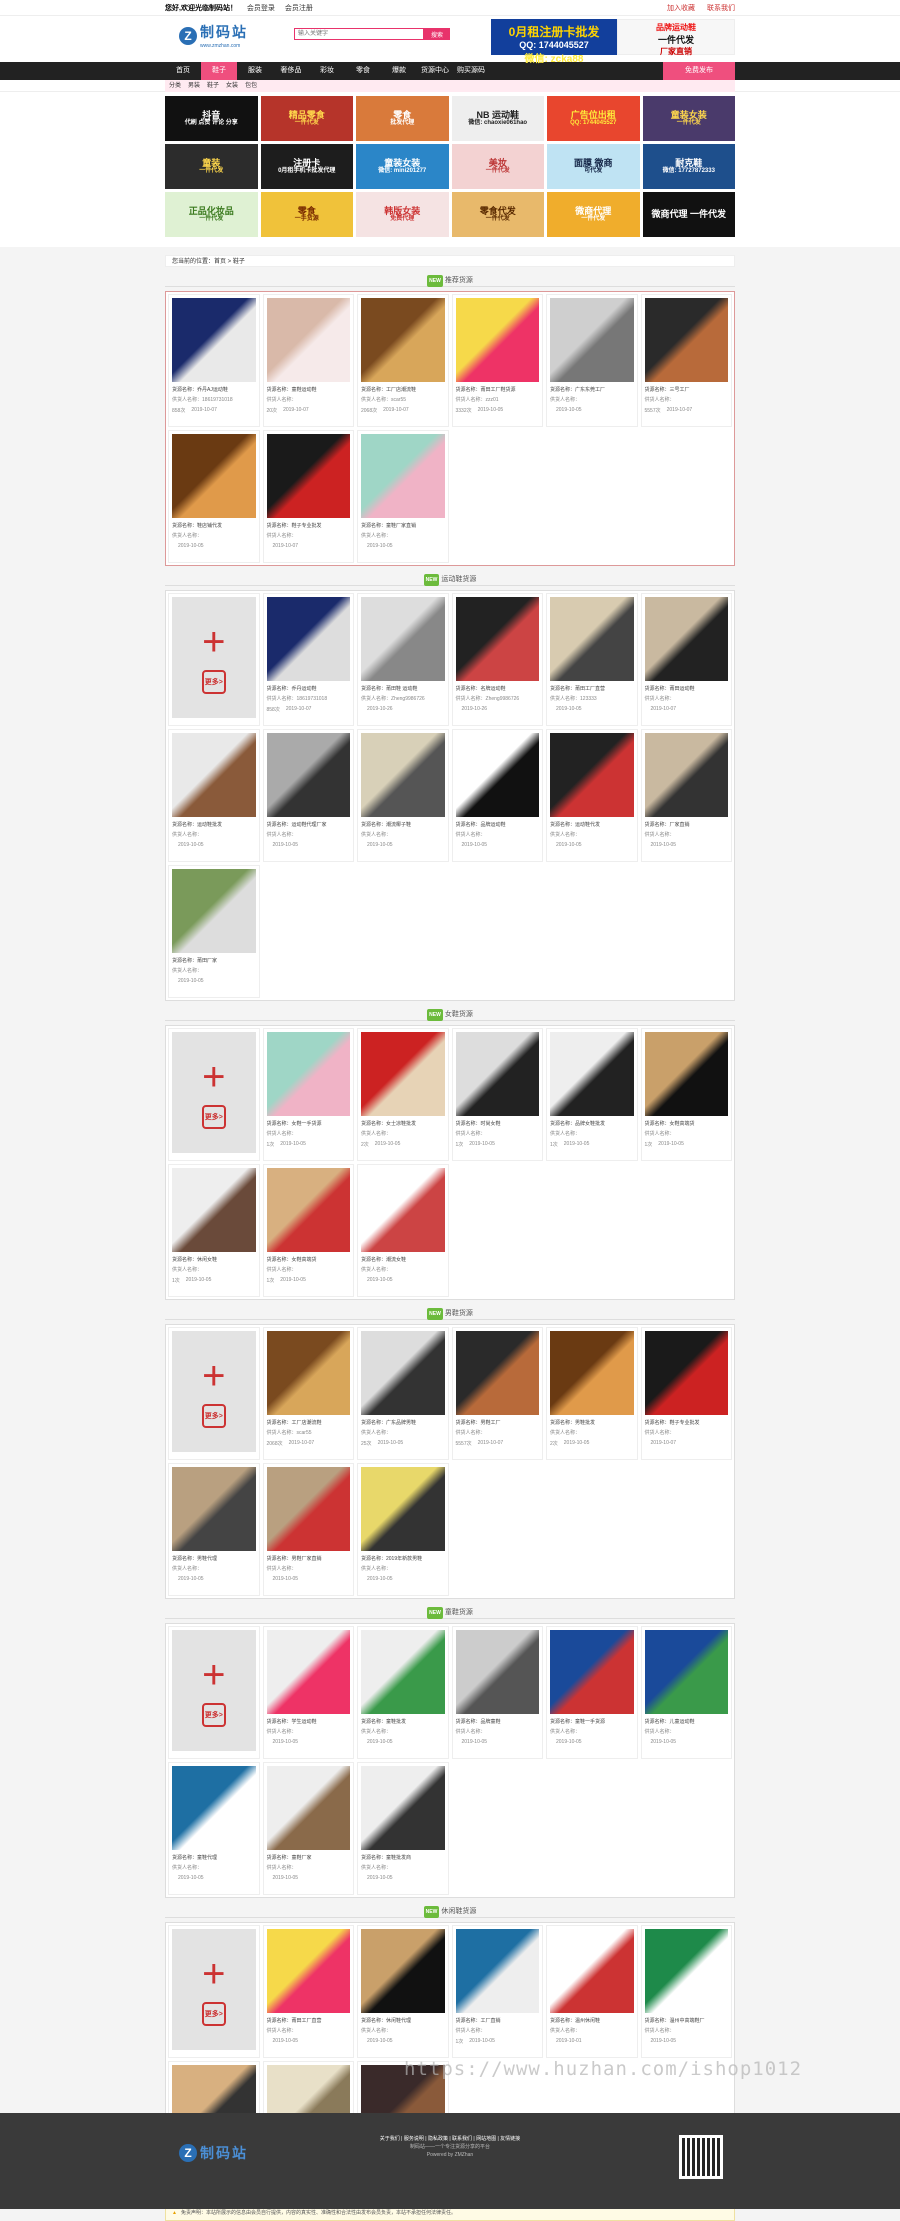  I want to click on goods-card: 货源名称：鞋店铺代发 供货人名称： 2019-10-05, so click(214, 496).